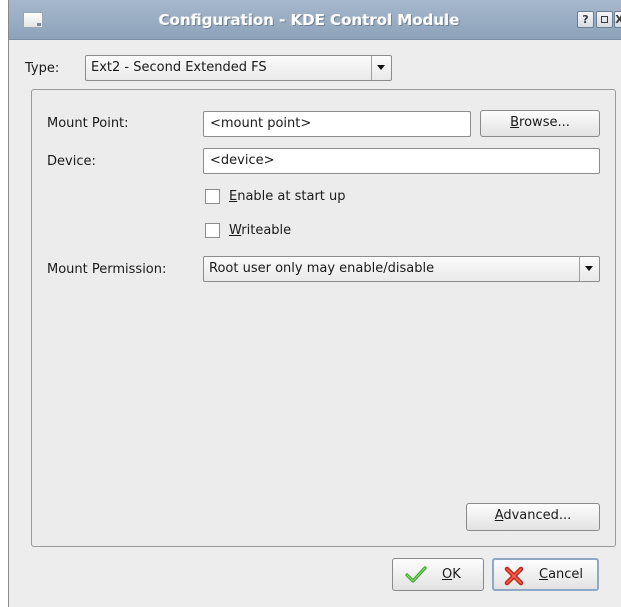 This screenshot has height=607, width=621. I want to click on maximize-button, so click(604, 19).